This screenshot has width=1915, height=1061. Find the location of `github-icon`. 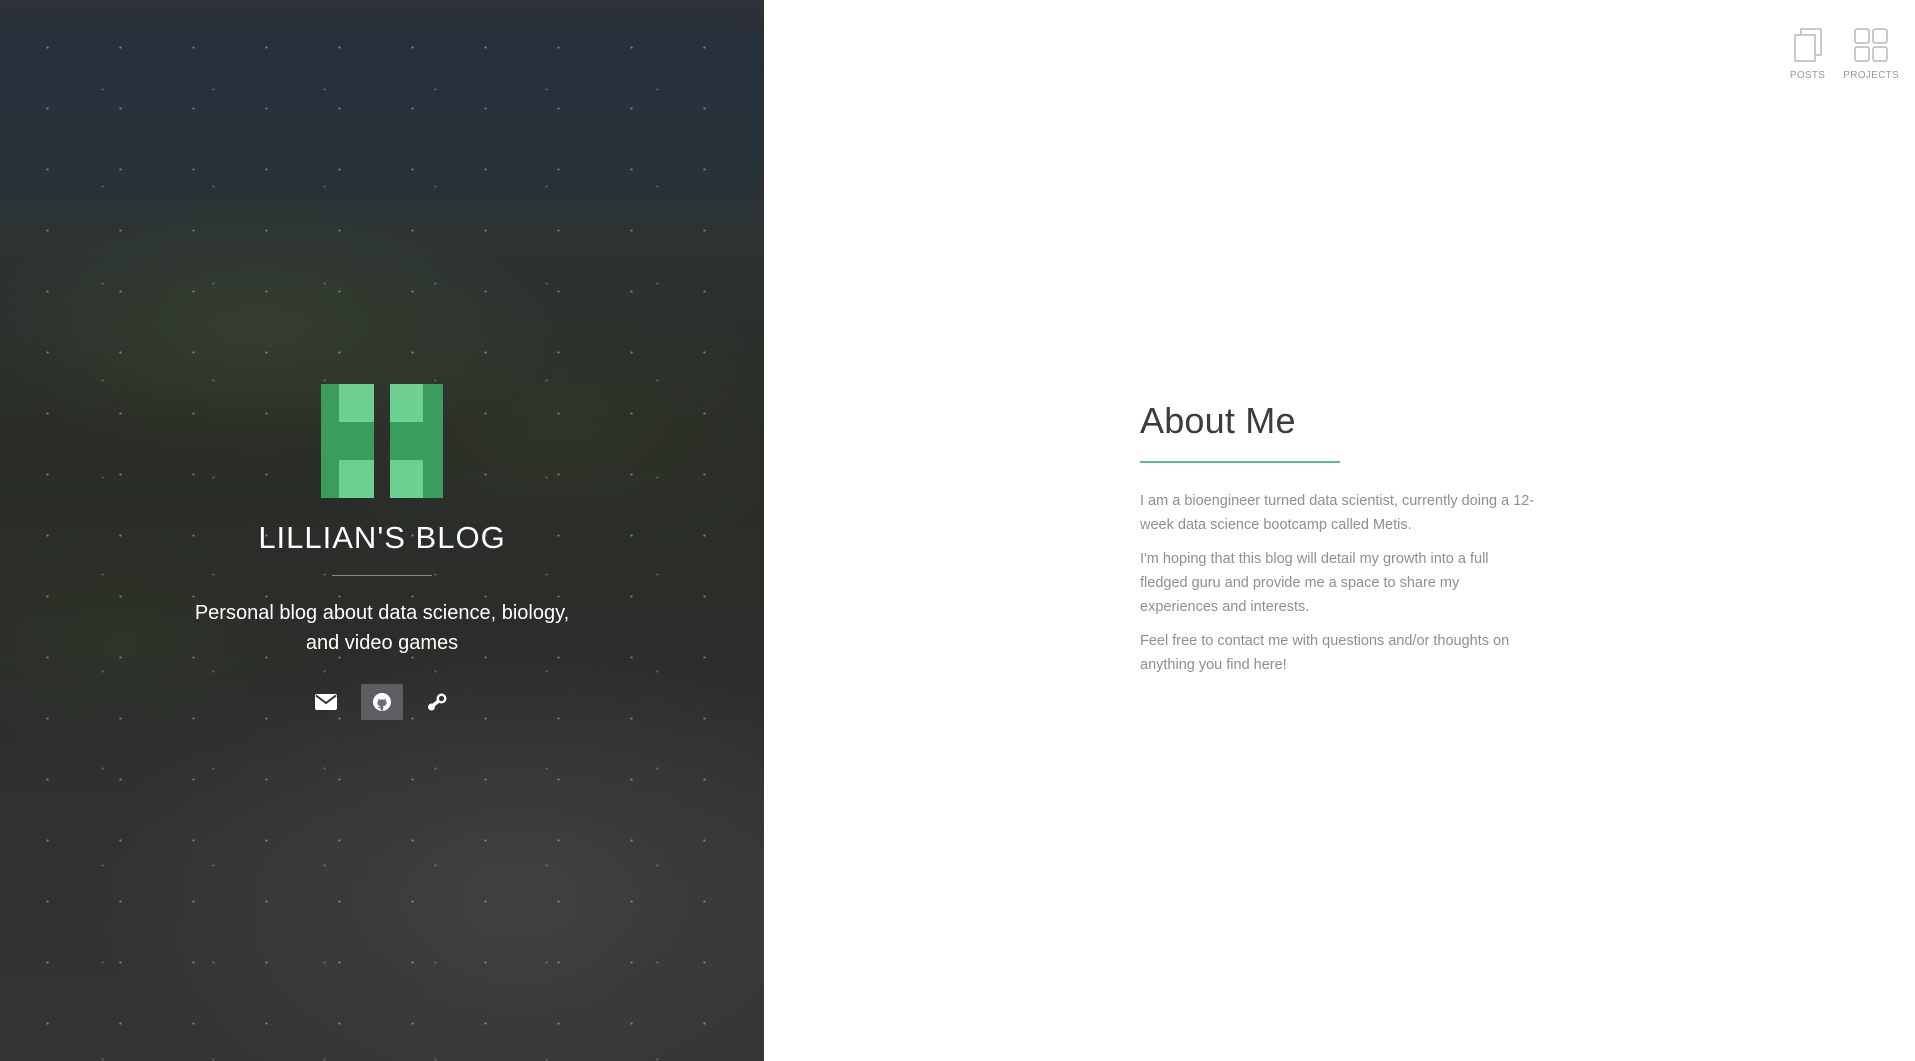

github-icon is located at coordinates (382, 702).